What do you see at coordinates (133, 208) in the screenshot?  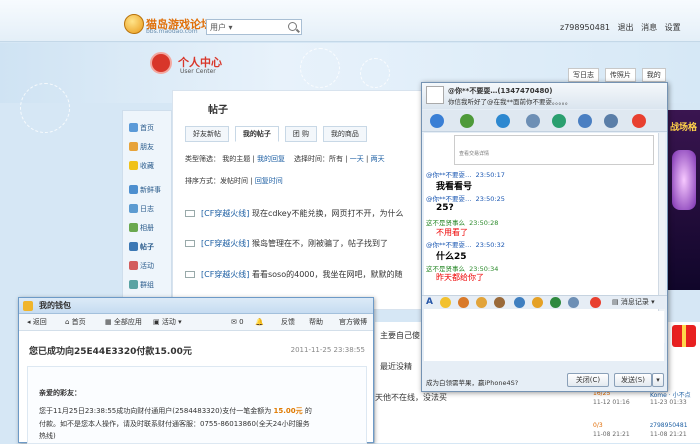 I see `blog-icon` at bounding box center [133, 208].